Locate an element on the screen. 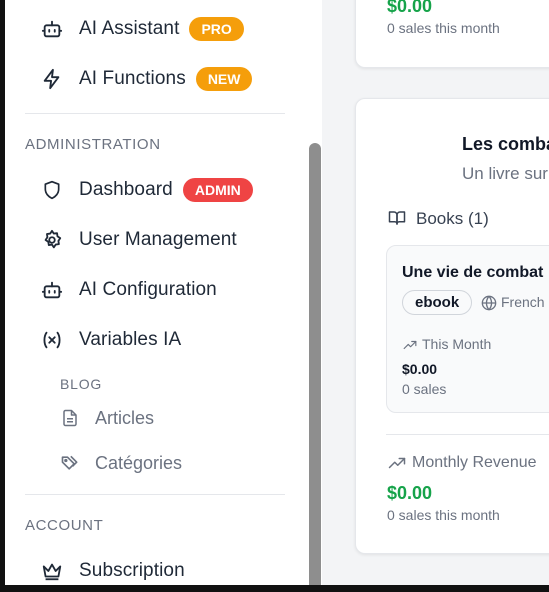 The height and width of the screenshot is (592, 549). sidebar-item-label: Catégories is located at coordinates (139, 462).